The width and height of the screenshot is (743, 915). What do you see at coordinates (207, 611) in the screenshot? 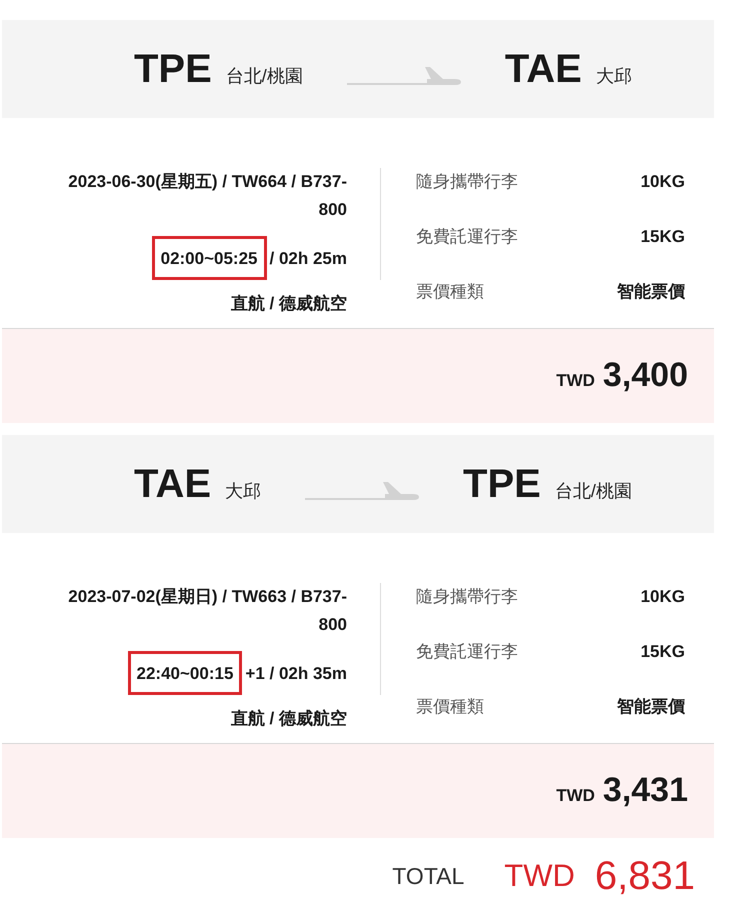
I see `flight-info: 2023-07-02(星期日) / TW663 / B737- 800` at bounding box center [207, 611].